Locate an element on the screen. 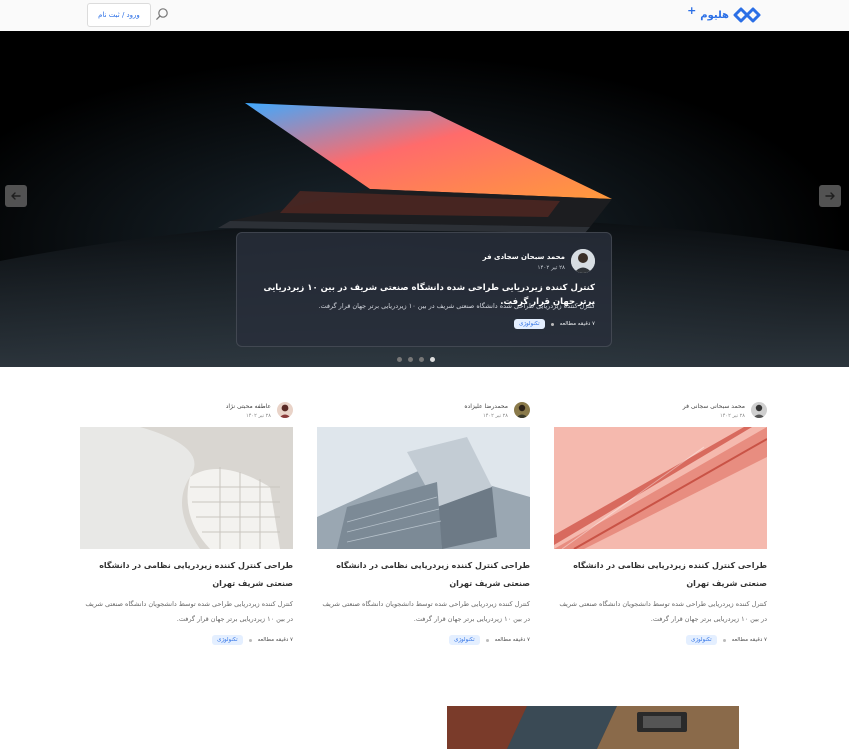  logo-icon is located at coordinates (747, 15).